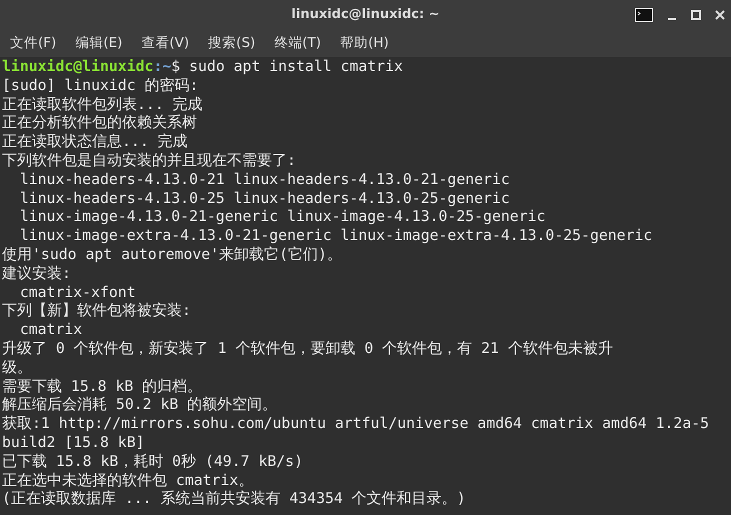  Describe the element at coordinates (140, 405) in the screenshot. I see `output-line: 解压缩后会消耗 50.2 kB 的额外空间。` at that location.